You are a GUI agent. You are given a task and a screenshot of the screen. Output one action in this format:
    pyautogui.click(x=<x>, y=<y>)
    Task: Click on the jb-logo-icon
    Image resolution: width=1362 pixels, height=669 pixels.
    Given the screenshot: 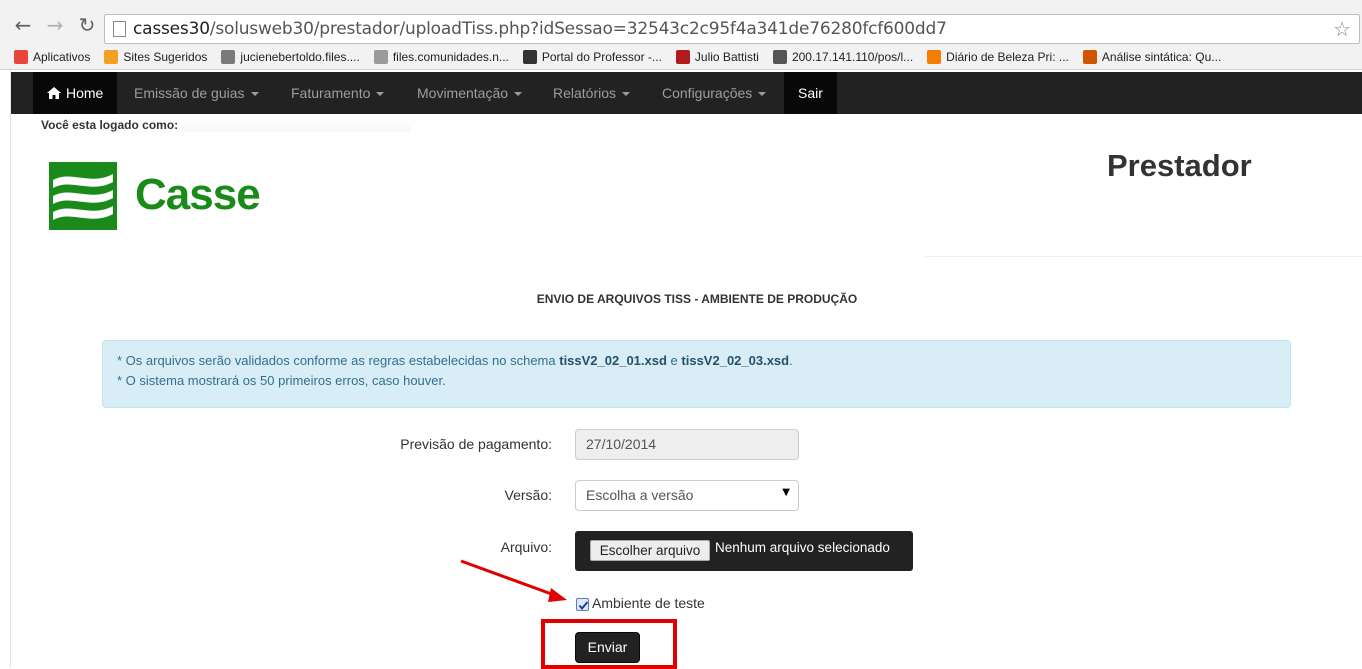 What is the action you would take?
    pyautogui.click(x=682, y=57)
    